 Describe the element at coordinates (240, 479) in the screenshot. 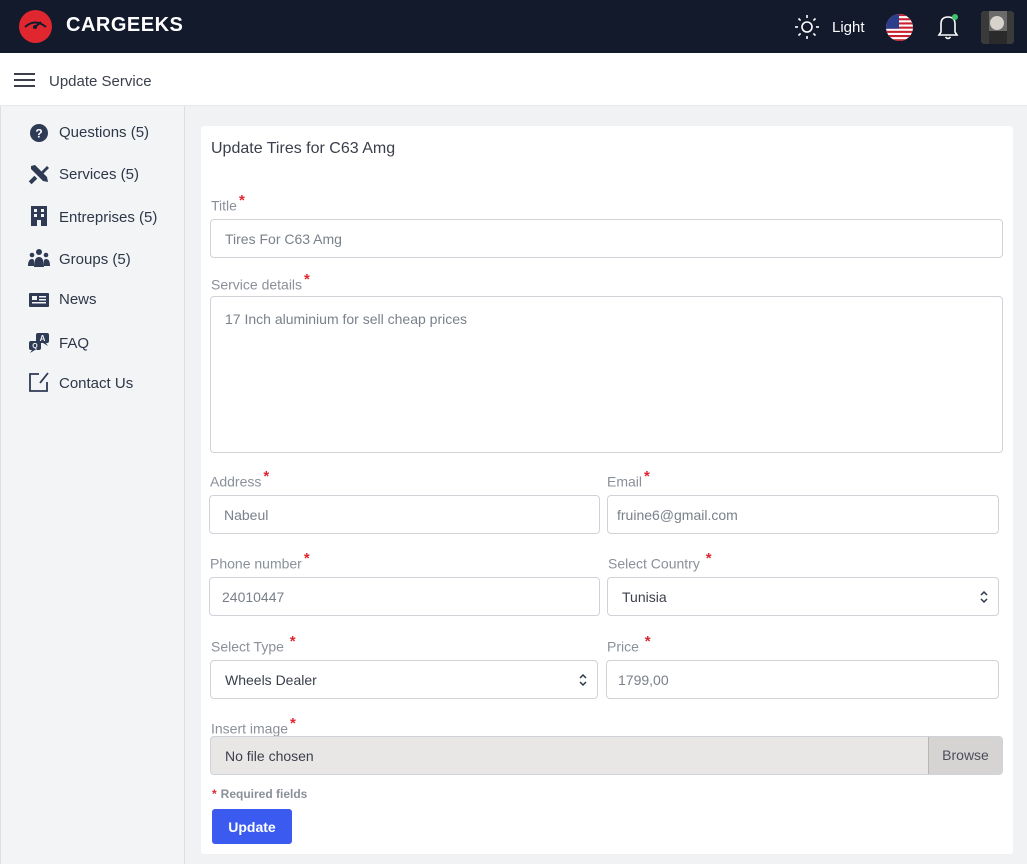

I see `address-label: Address *` at that location.